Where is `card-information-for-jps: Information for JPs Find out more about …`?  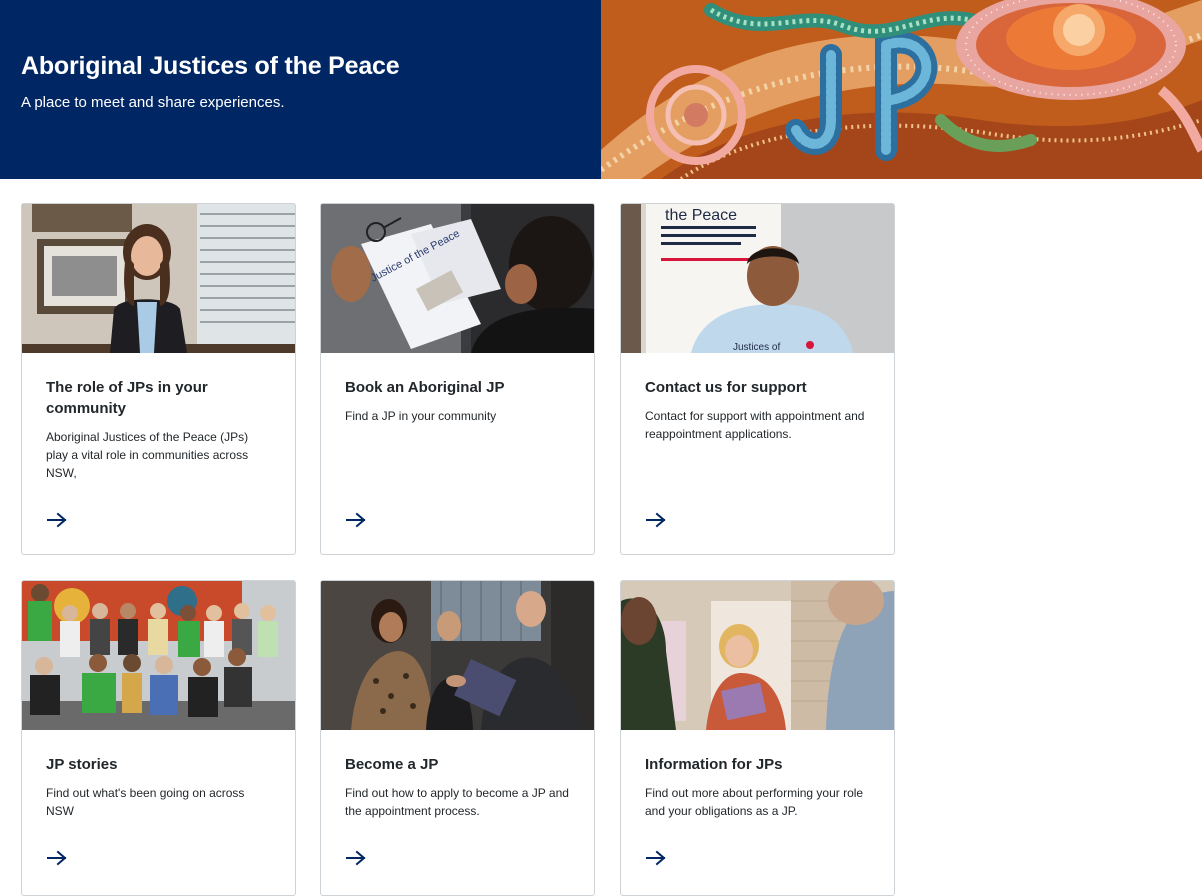
card-information-for-jps: Information for JPs Find out more about … is located at coordinates (757, 738).